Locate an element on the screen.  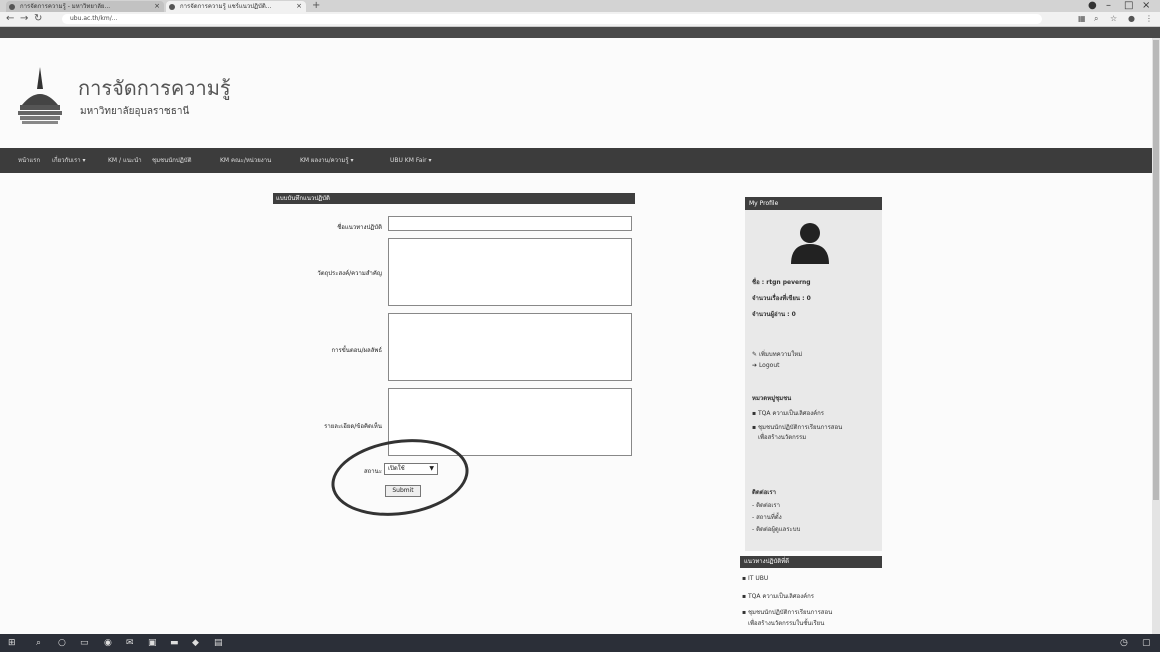
forward-icon: → is located at coordinates (24, 19).